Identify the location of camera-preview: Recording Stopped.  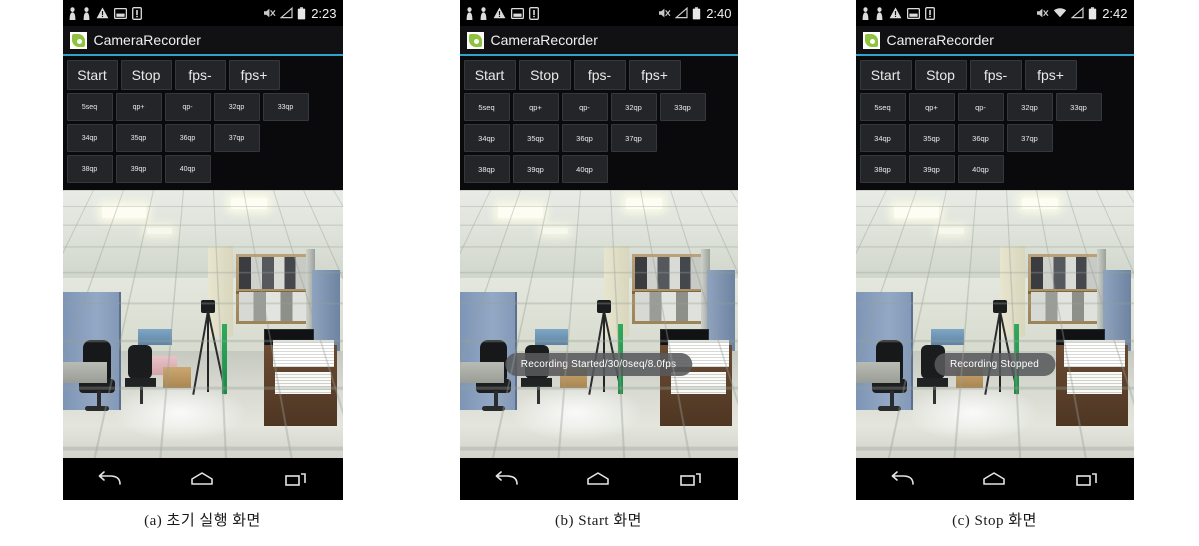
(994, 324).